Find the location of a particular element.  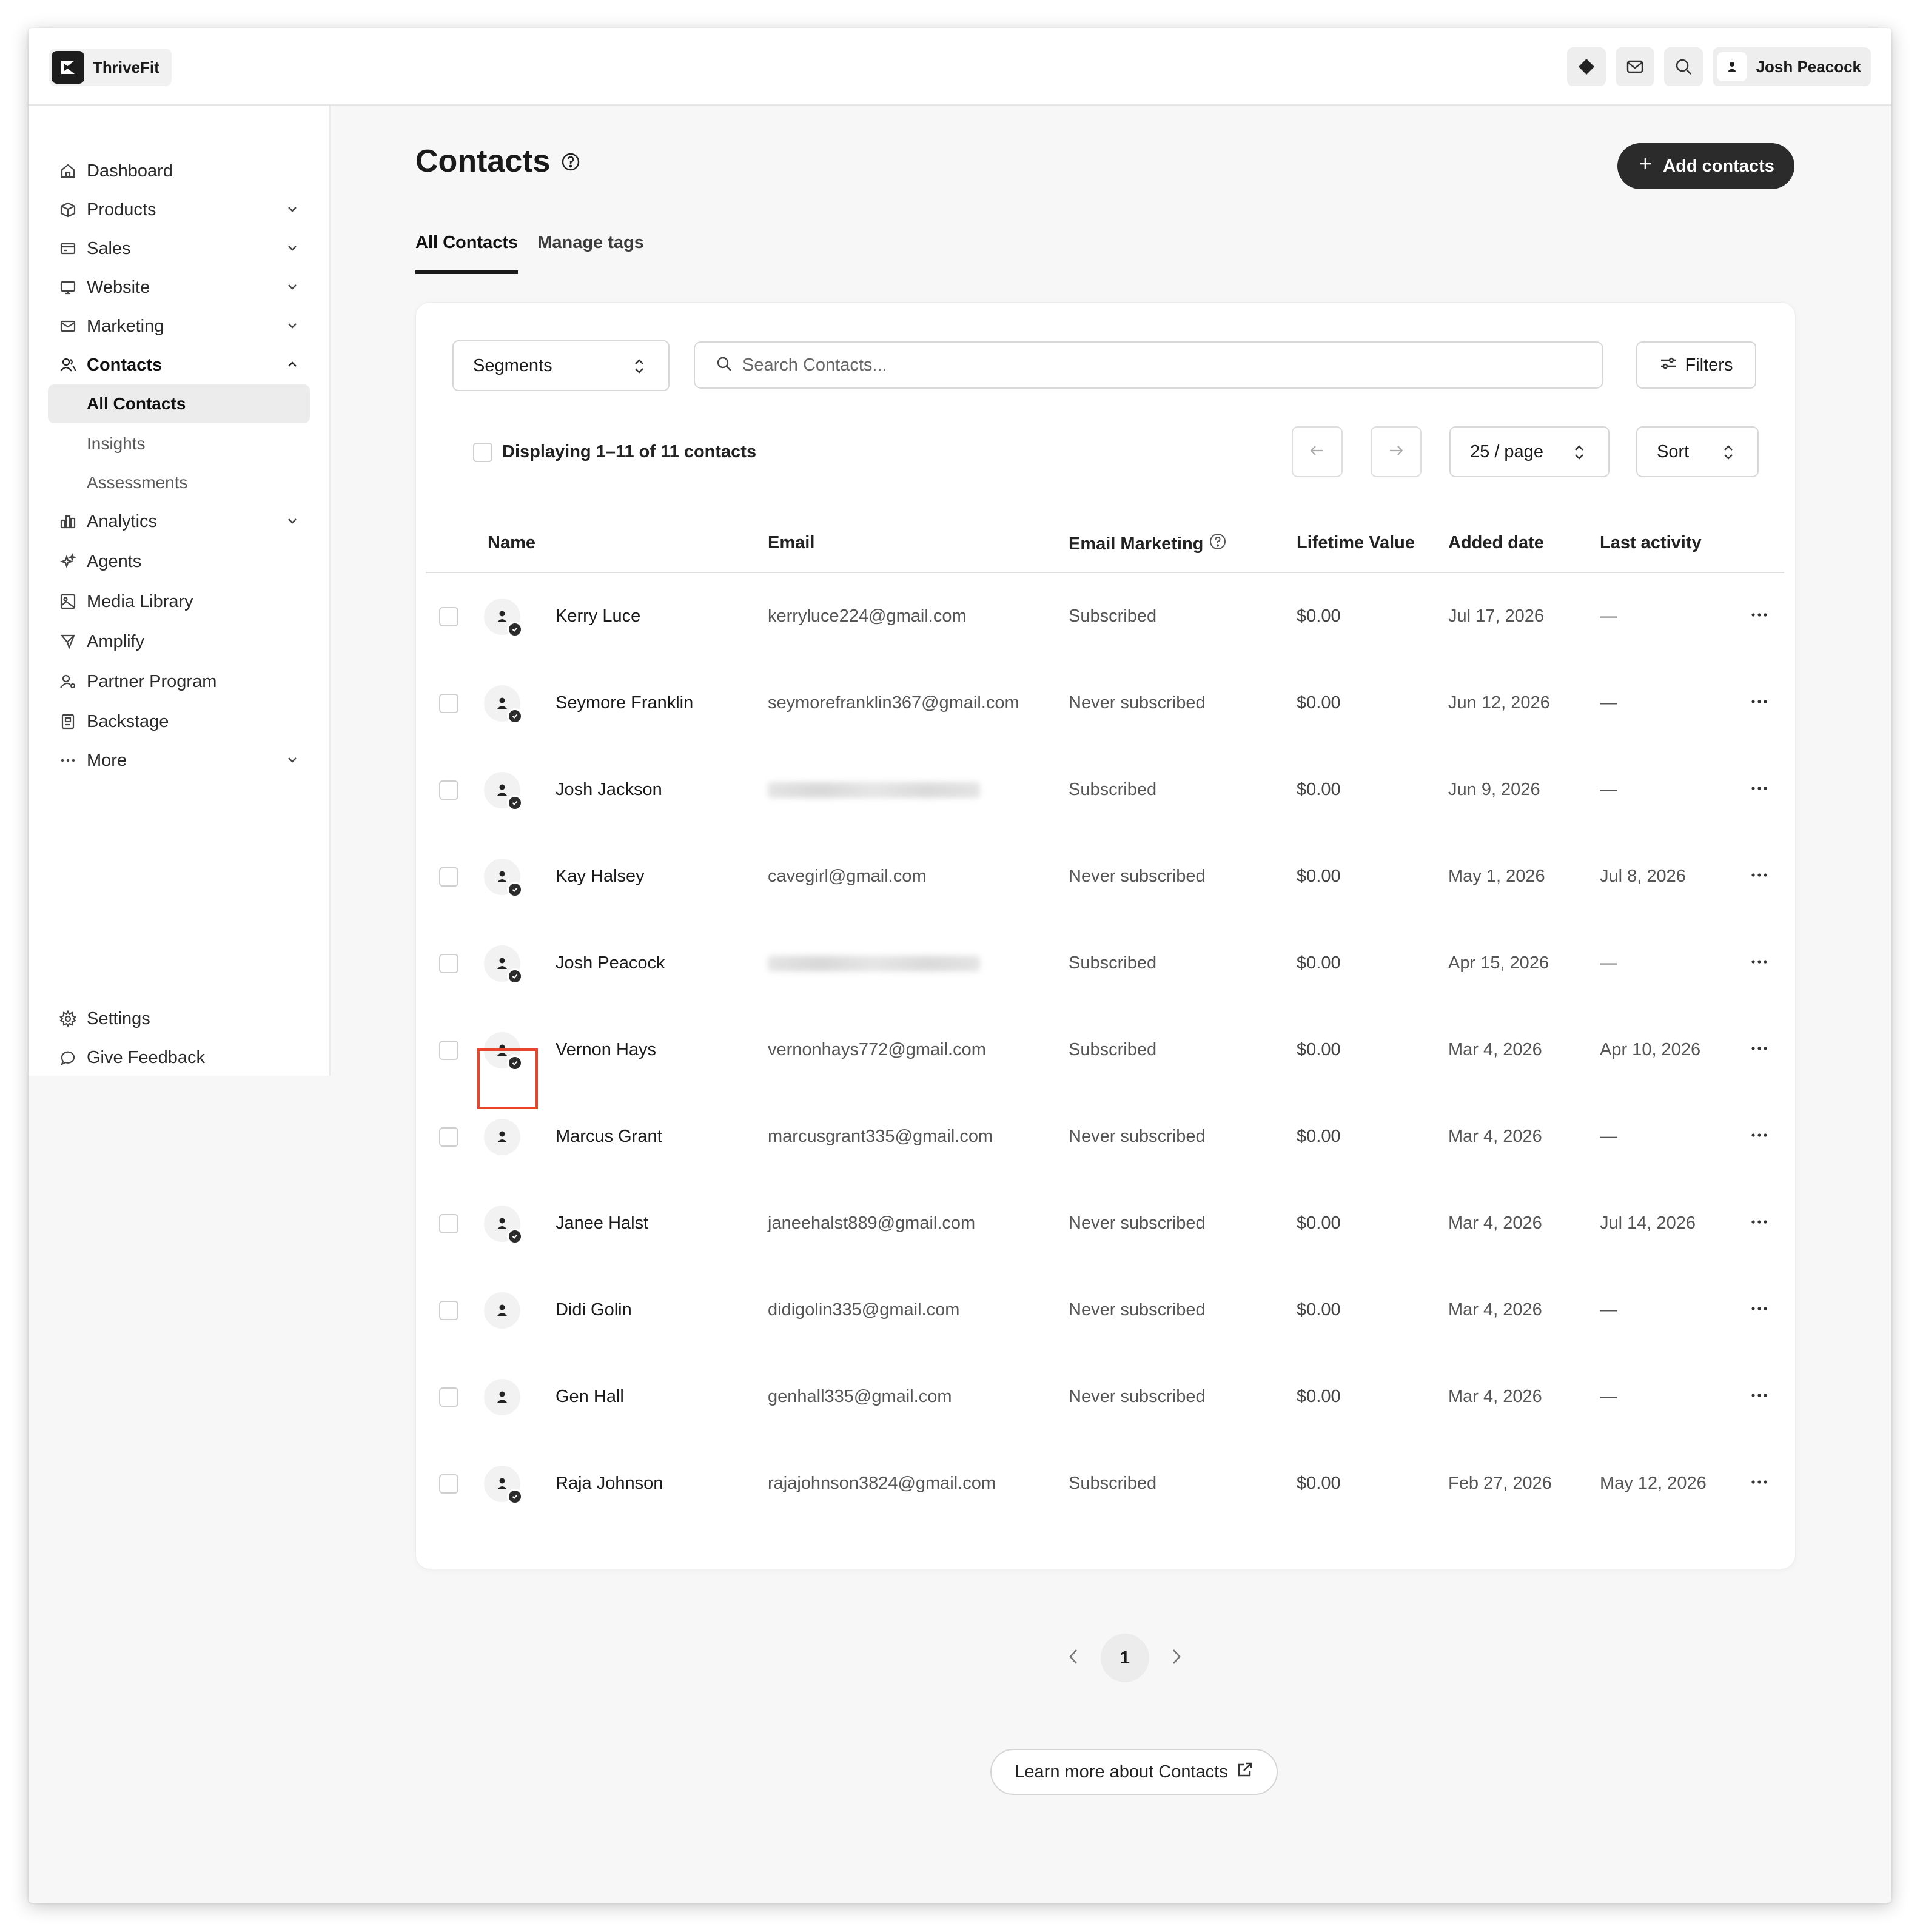

add-contacts-button: Add contacts is located at coordinates (1706, 166).